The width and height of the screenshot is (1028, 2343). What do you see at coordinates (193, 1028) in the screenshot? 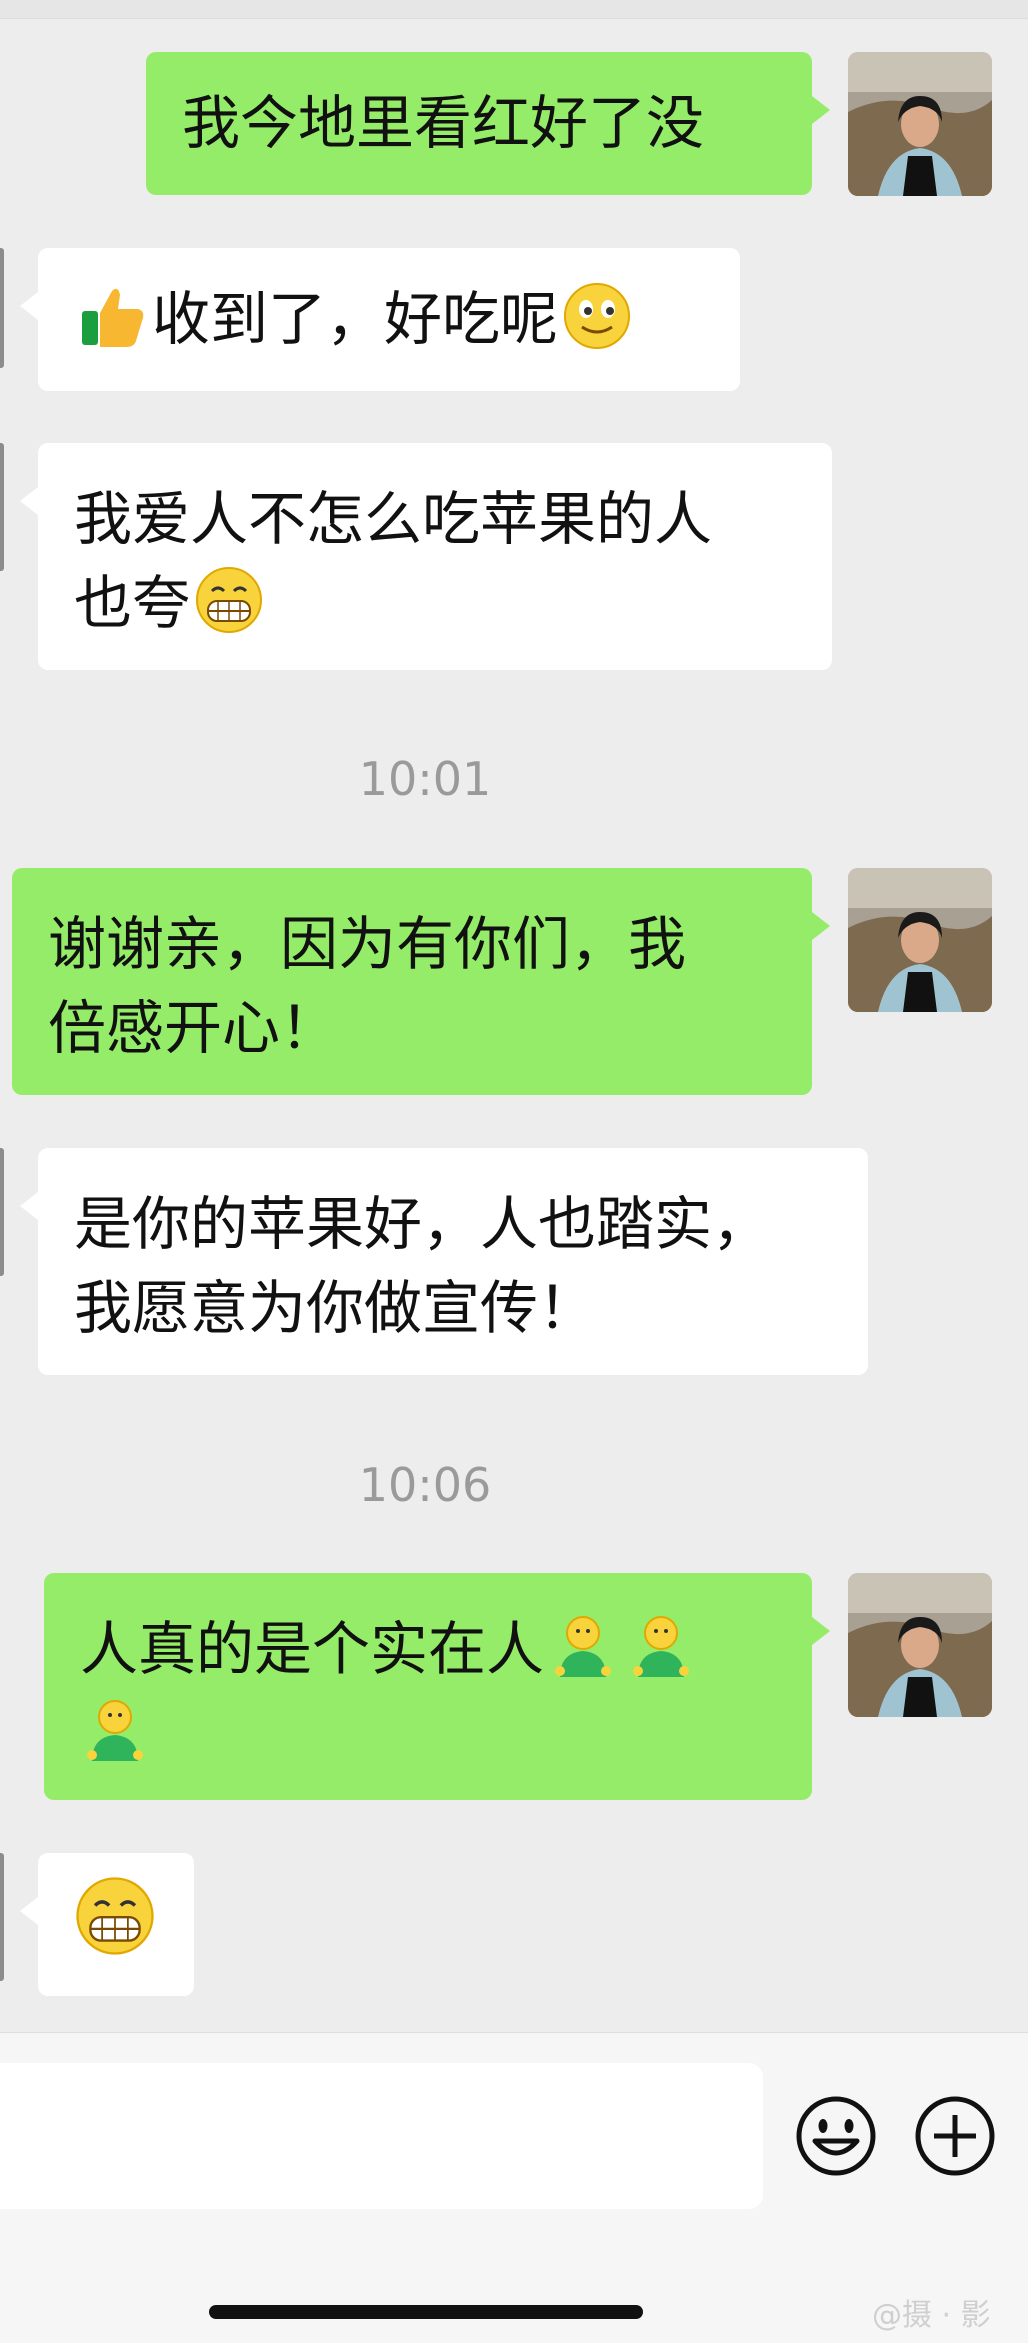
I see `message-text: 倍感开心！` at bounding box center [193, 1028].